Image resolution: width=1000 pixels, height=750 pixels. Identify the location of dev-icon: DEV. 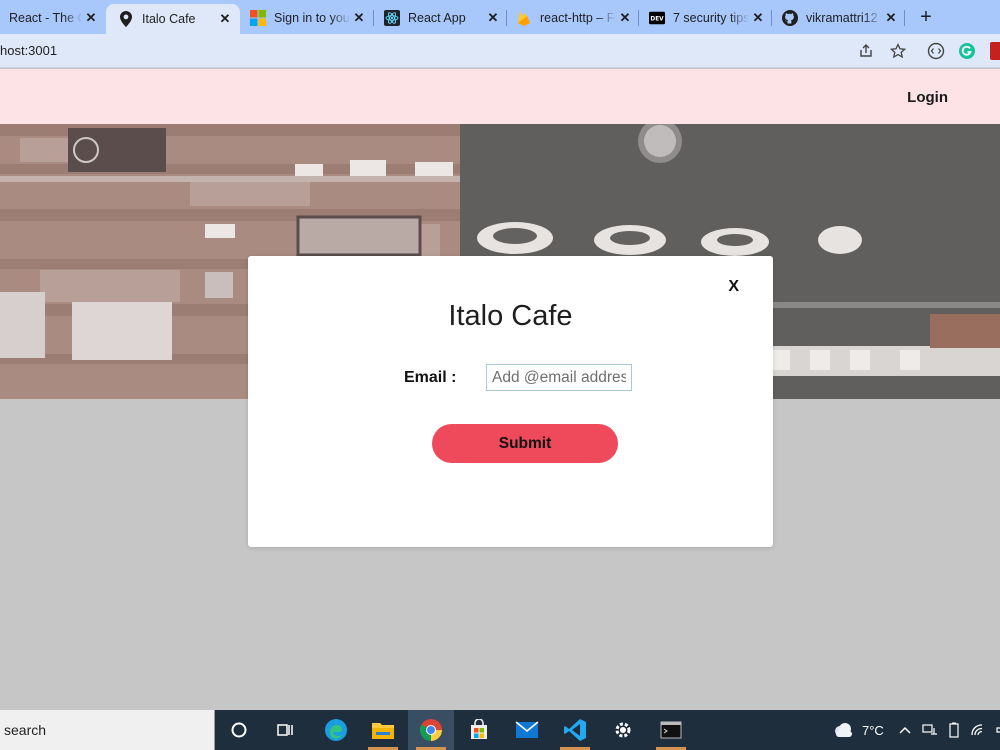
(657, 18).